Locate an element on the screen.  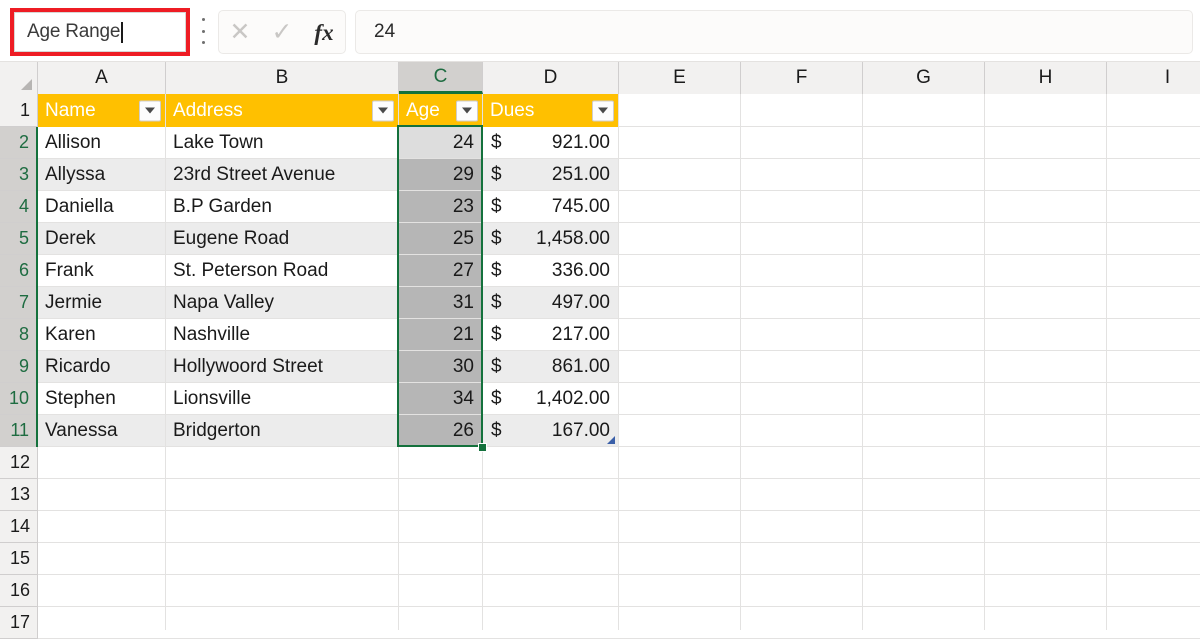
cell-name: Jermie is located at coordinates (101, 302).